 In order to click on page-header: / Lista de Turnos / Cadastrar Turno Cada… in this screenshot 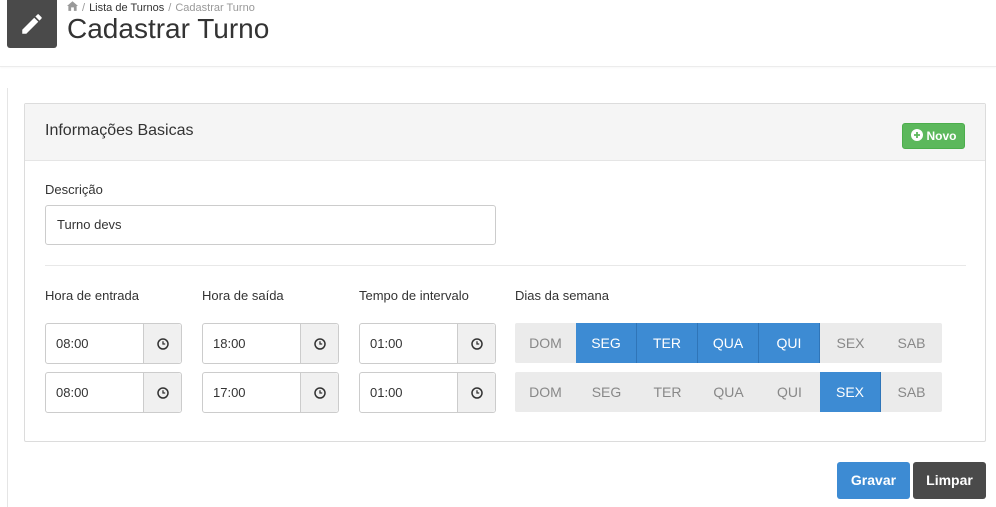, I will do `click(498, 33)`.